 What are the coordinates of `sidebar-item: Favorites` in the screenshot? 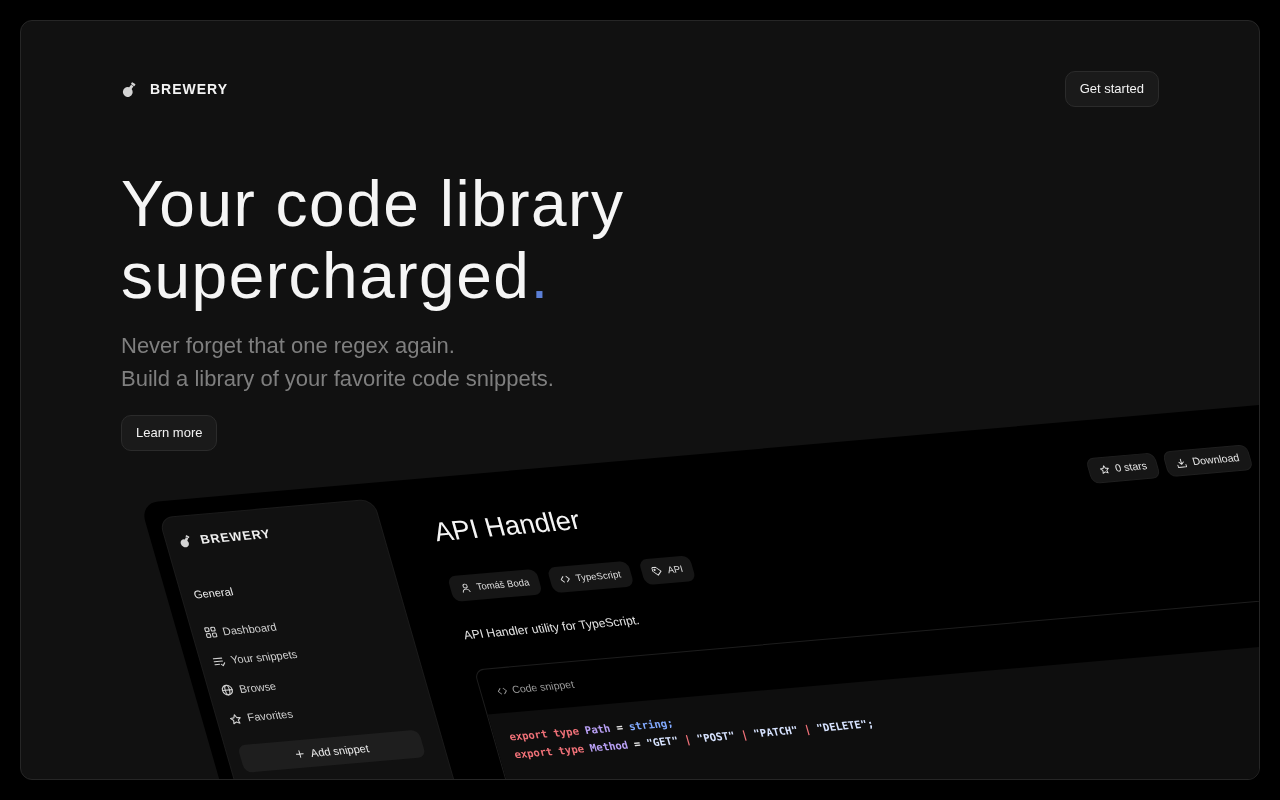 It's located at (261, 717).